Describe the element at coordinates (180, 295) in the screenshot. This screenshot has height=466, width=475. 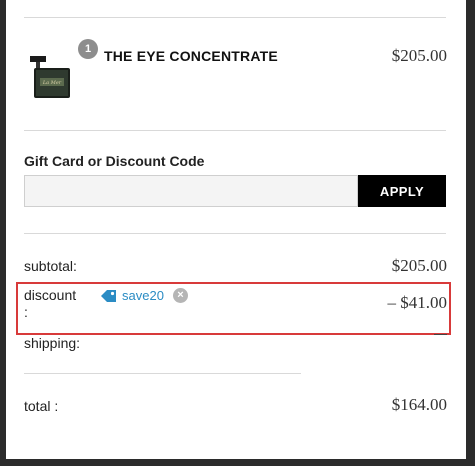
I see `remove-discount-icon: ×` at that location.